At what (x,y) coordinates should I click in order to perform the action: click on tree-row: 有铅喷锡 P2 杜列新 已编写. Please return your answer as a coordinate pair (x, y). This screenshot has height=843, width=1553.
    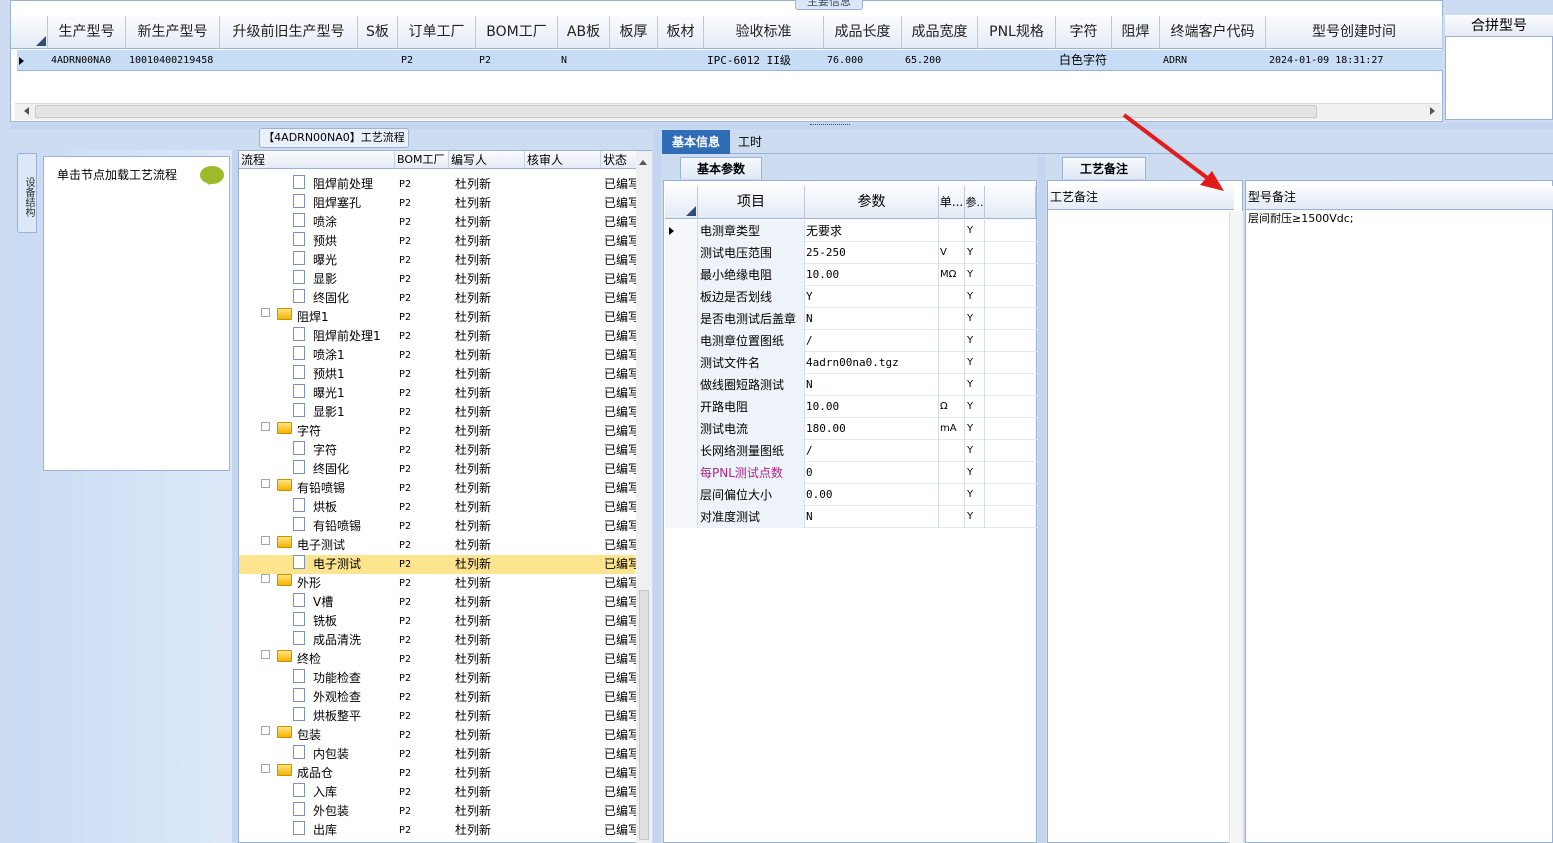
    Looking at the image, I should click on (437, 526).